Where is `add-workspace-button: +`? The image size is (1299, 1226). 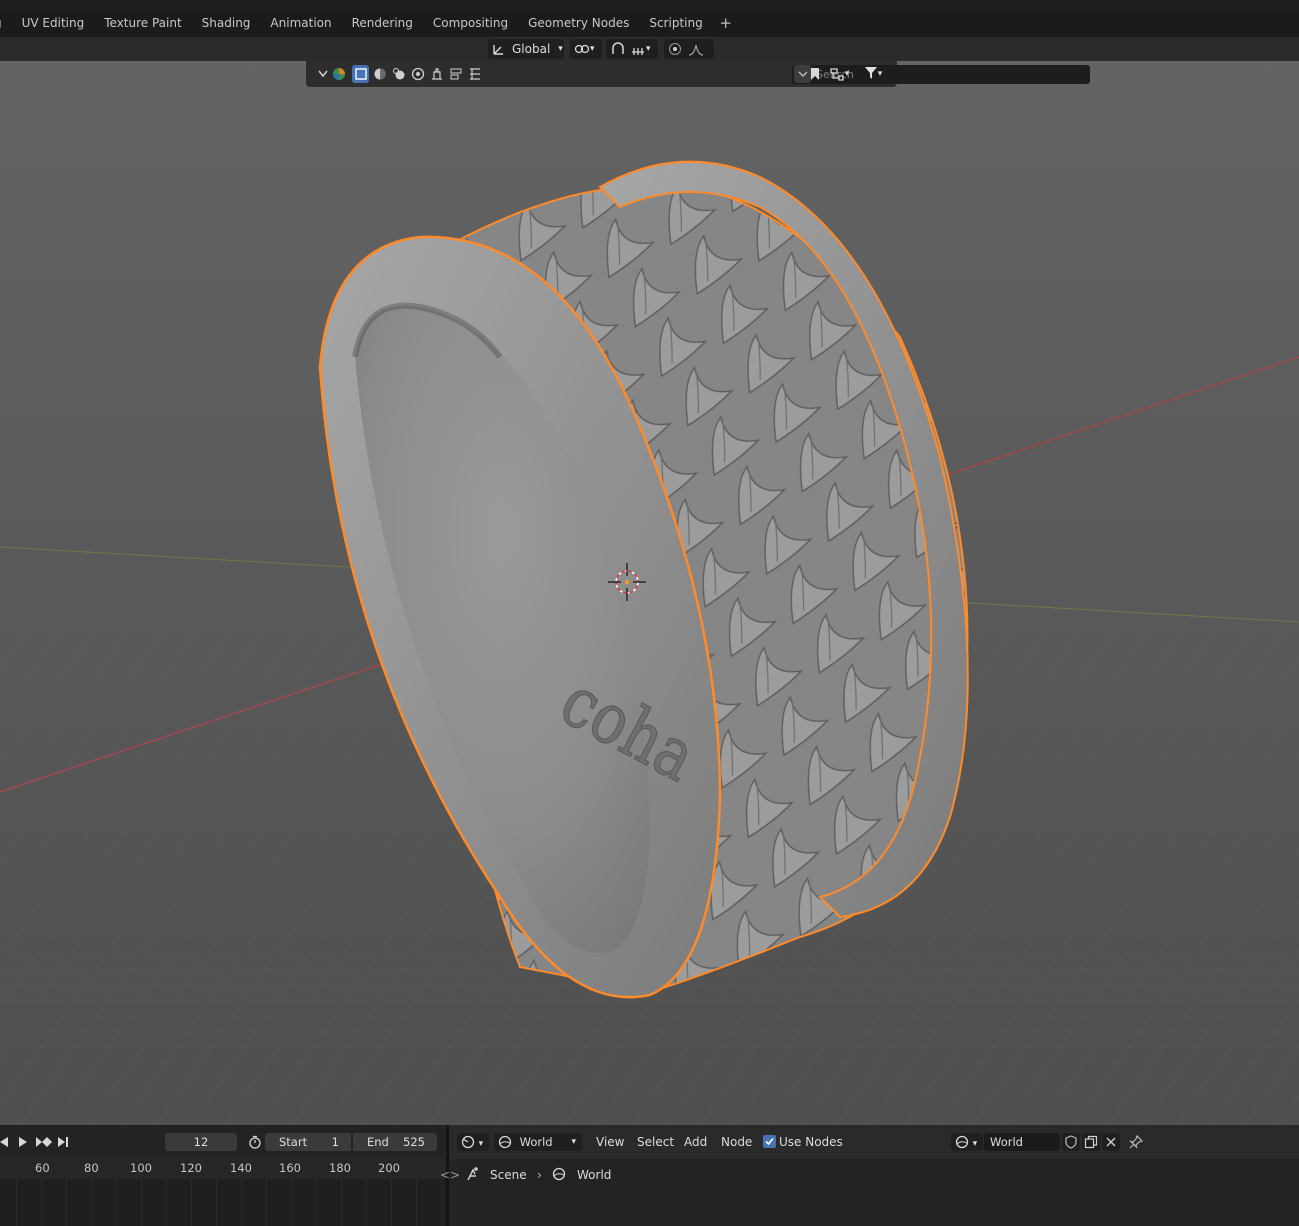
add-workspace-button: + is located at coordinates (726, 23).